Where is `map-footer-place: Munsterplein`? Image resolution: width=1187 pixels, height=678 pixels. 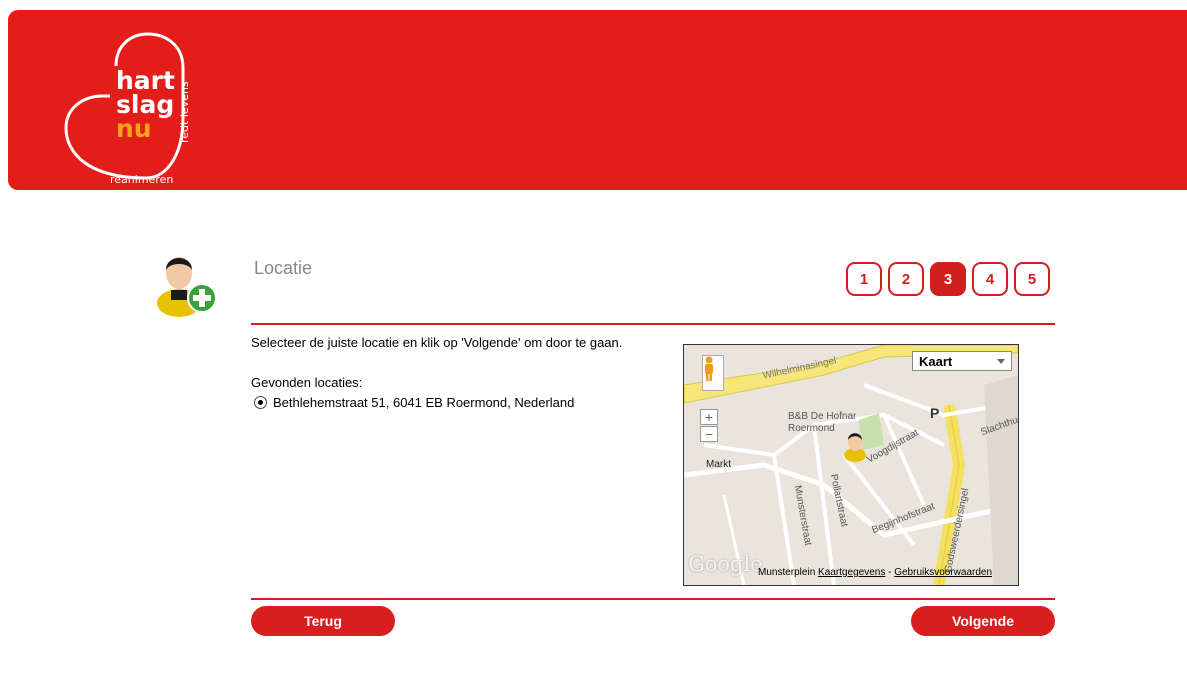 map-footer-place: Munsterplein is located at coordinates (787, 572).